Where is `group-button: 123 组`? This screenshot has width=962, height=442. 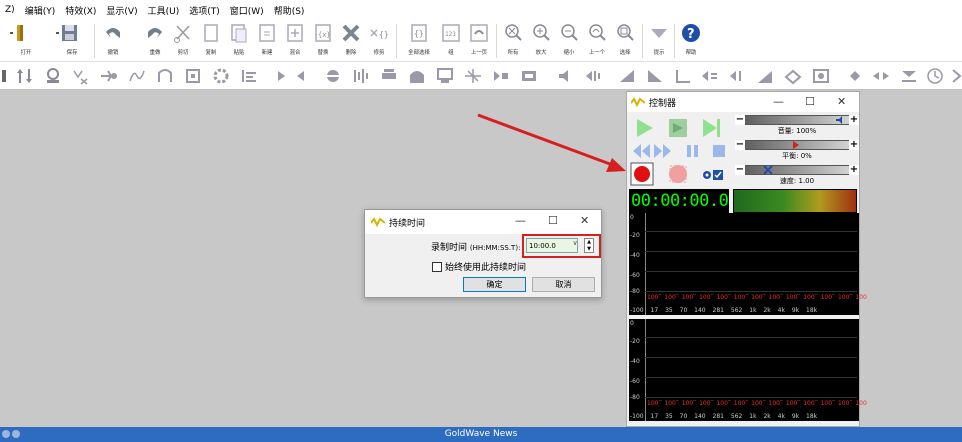 group-button: 123 组 is located at coordinates (451, 41).